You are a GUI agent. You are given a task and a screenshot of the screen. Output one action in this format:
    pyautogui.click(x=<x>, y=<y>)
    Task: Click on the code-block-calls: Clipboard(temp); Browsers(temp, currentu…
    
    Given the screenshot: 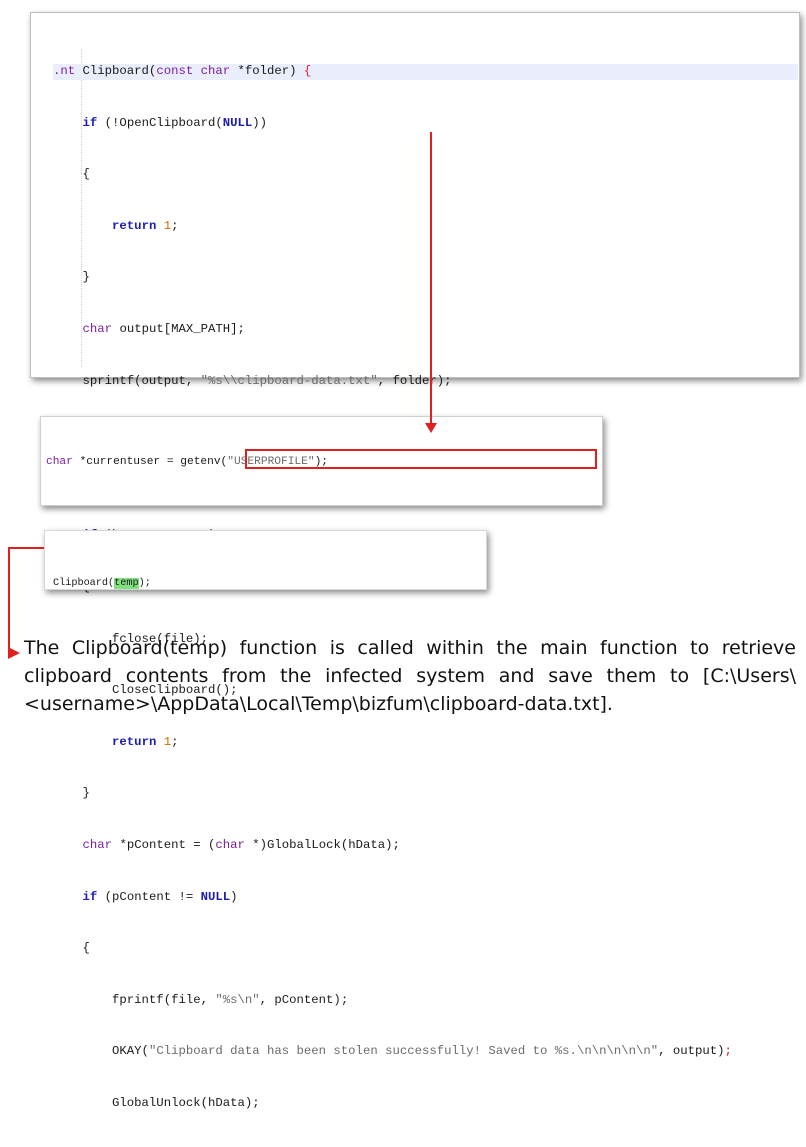 What is the action you would take?
    pyautogui.click(x=268, y=565)
    